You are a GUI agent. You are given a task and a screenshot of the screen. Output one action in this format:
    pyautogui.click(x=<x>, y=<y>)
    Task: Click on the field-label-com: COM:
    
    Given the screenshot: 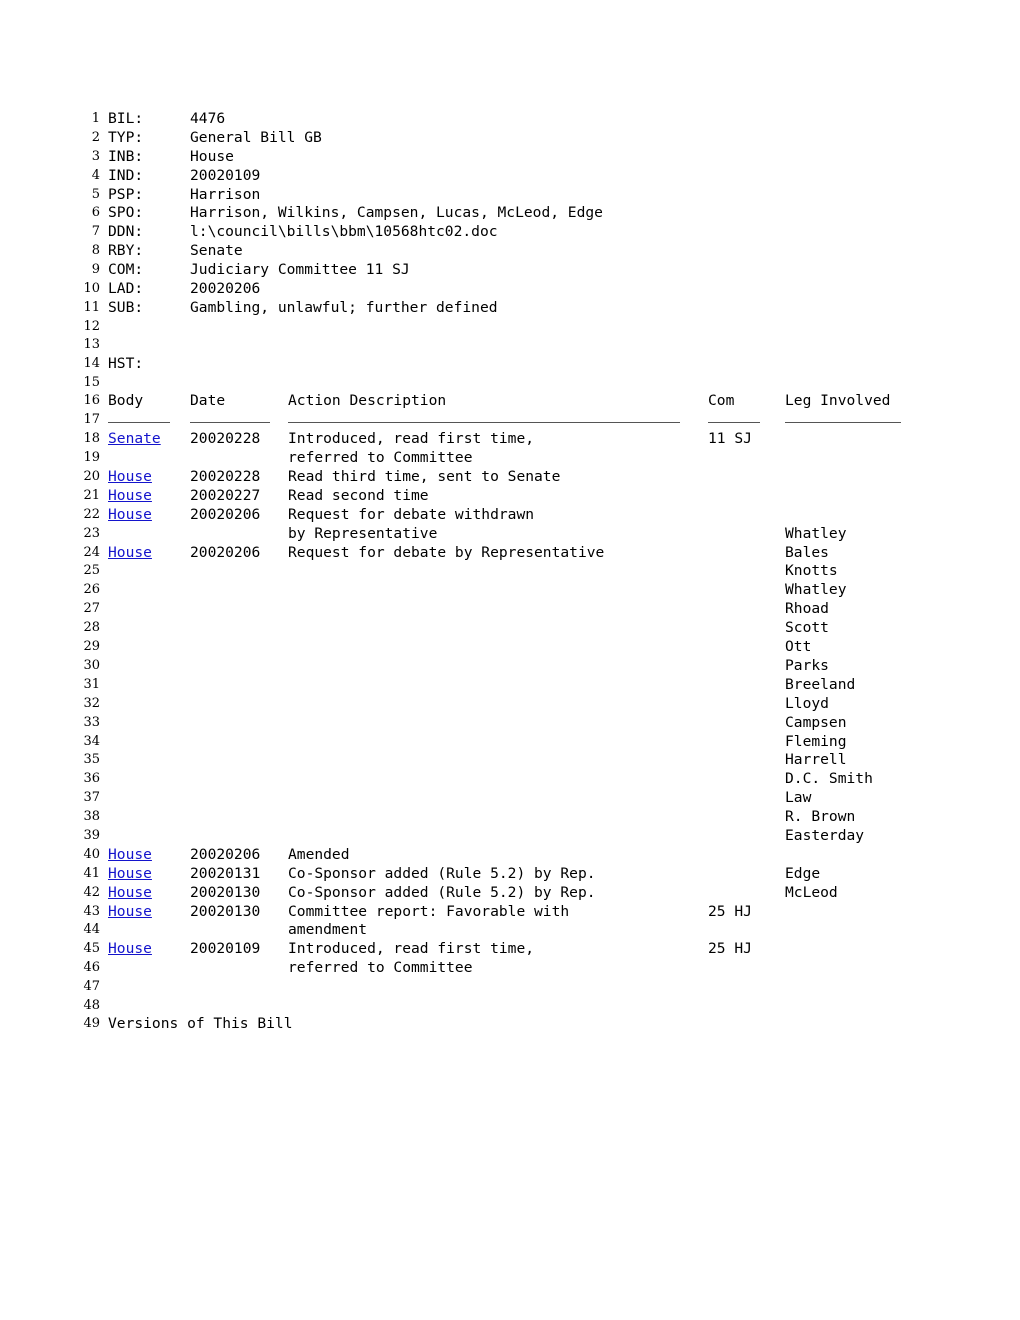 What is the action you would take?
    pyautogui.click(x=126, y=270)
    